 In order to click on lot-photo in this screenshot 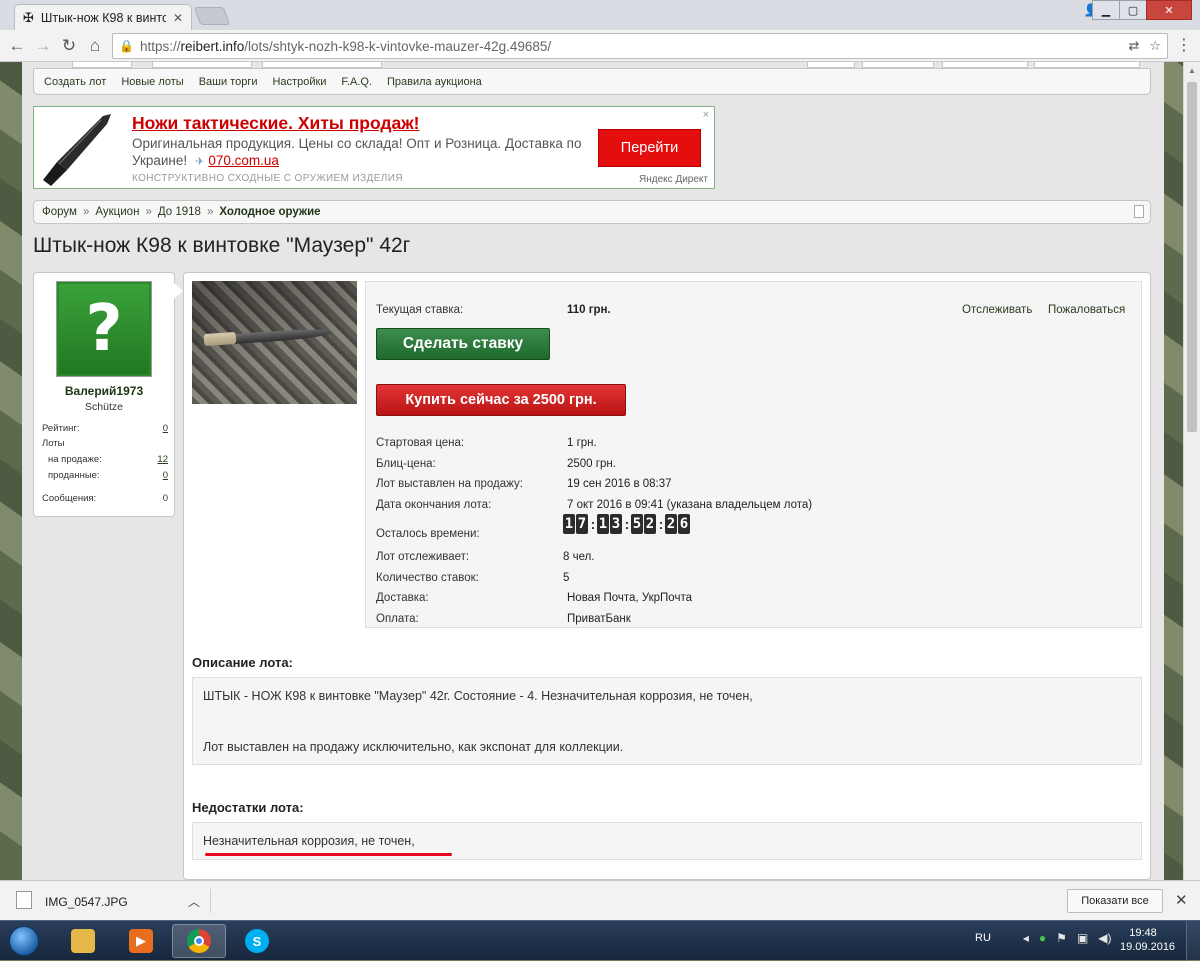, I will do `click(274, 342)`.